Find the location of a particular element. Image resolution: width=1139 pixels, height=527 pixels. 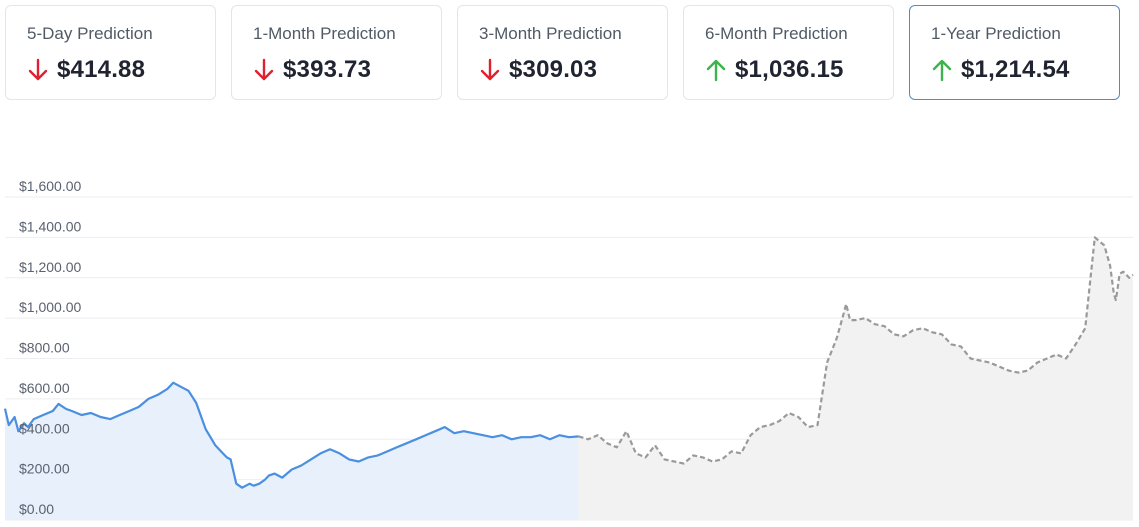

card-title: 1-Year Prediction is located at coordinates (996, 33).